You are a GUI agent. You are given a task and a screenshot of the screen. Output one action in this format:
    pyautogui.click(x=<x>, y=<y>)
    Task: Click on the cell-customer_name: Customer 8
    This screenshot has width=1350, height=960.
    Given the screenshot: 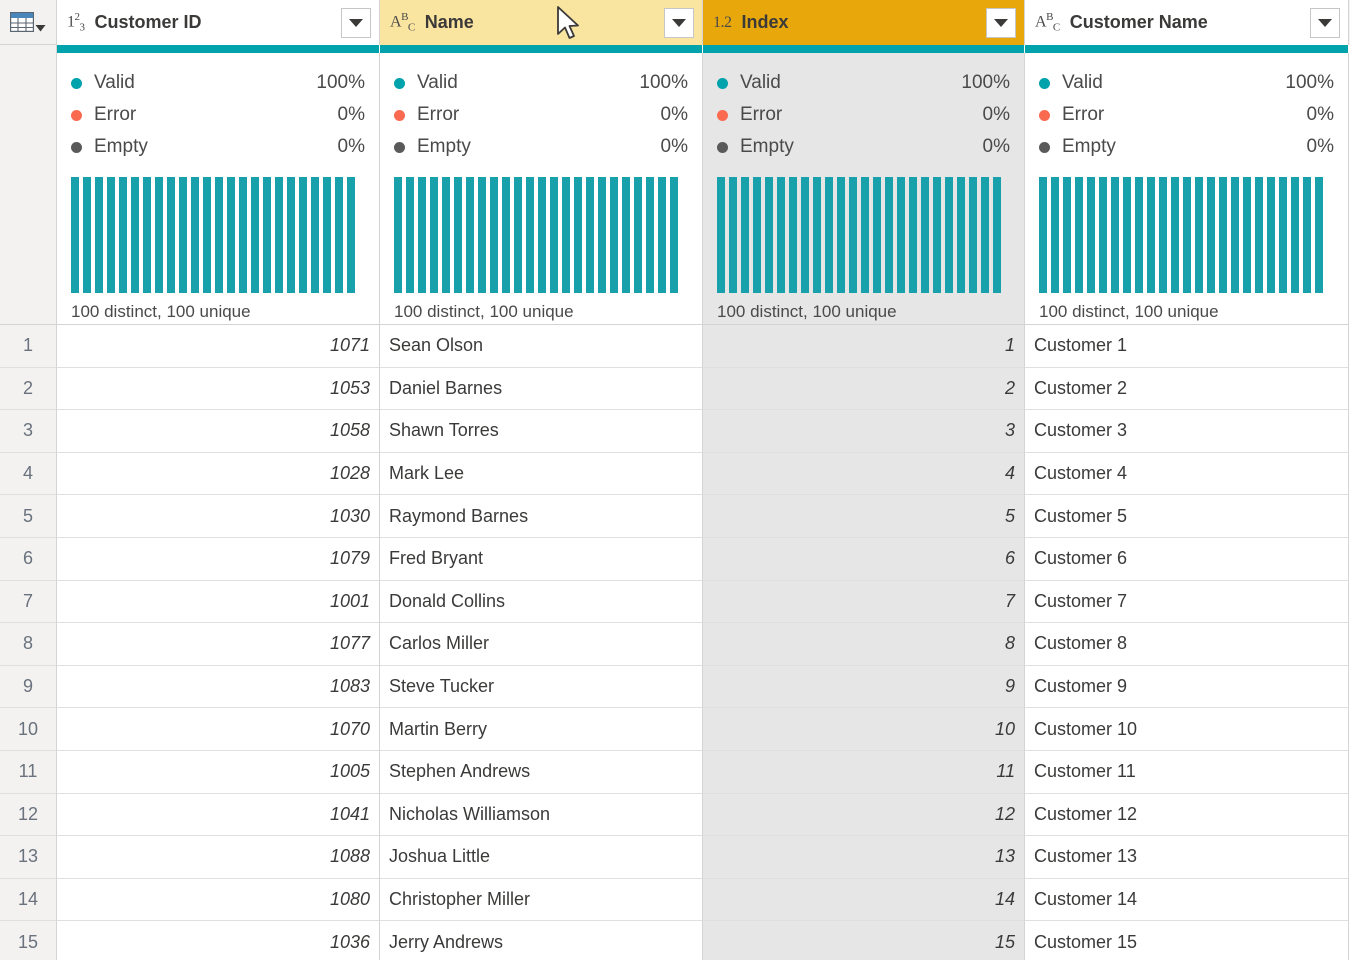 What is the action you would take?
    pyautogui.click(x=1187, y=644)
    